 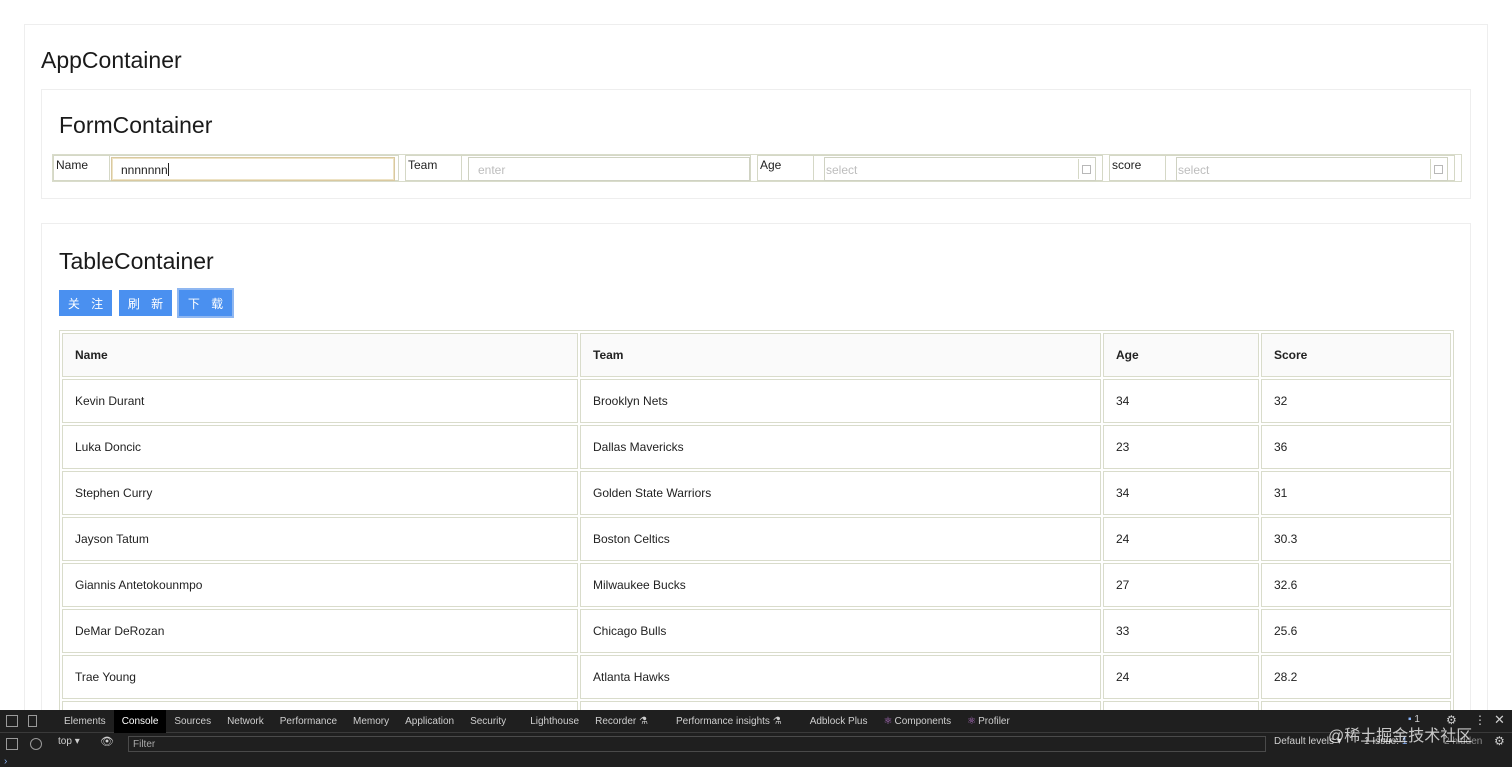 What do you see at coordinates (36, 744) in the screenshot?
I see `clear-console-icon` at bounding box center [36, 744].